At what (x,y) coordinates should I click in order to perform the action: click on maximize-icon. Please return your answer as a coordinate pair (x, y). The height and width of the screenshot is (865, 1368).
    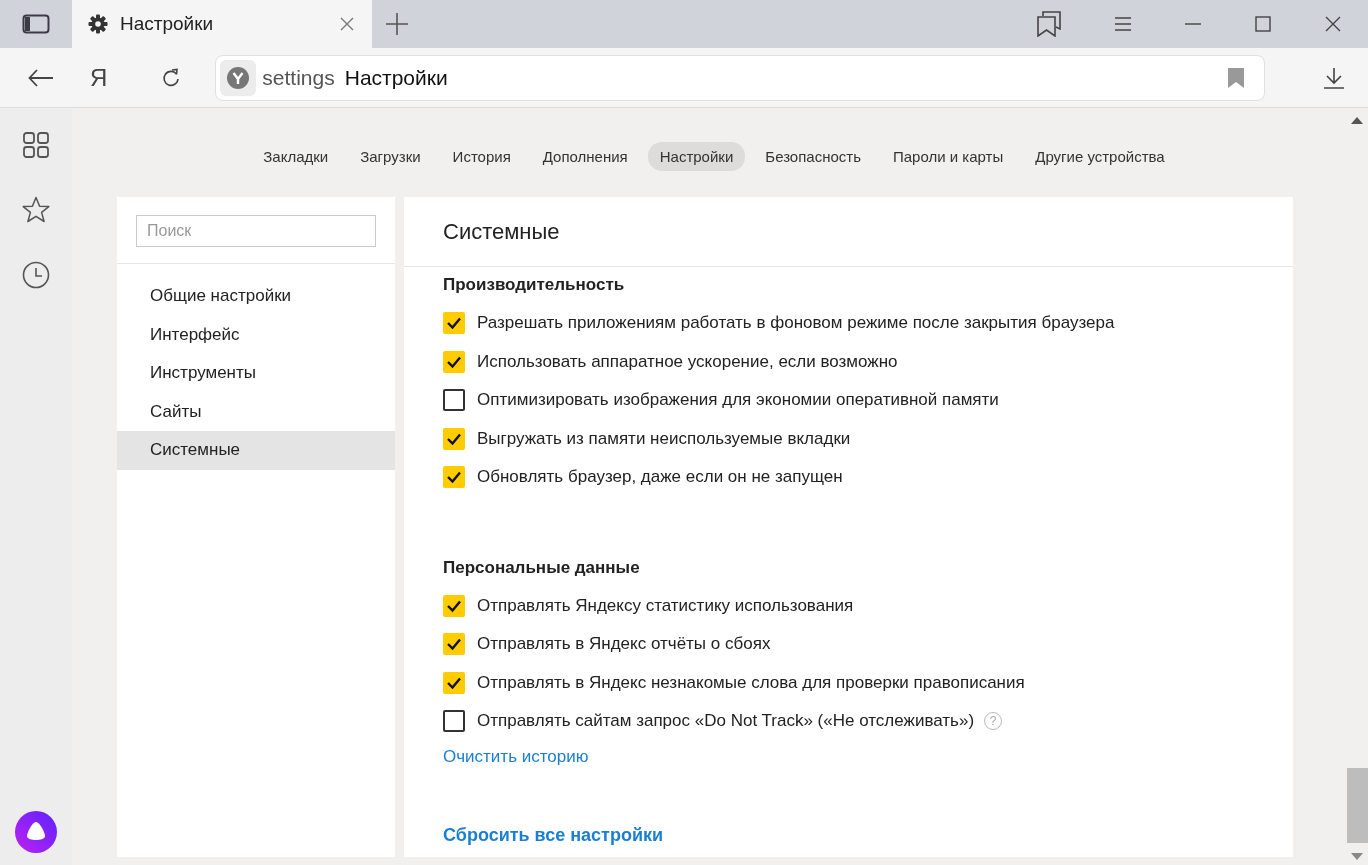
    Looking at the image, I should click on (1263, 24).